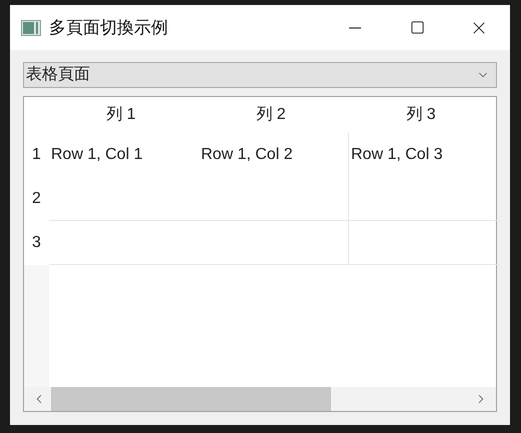 Image resolution: width=521 pixels, height=433 pixels. What do you see at coordinates (424, 155) in the screenshot?
I see `table-cell: Row 1, Col 3` at bounding box center [424, 155].